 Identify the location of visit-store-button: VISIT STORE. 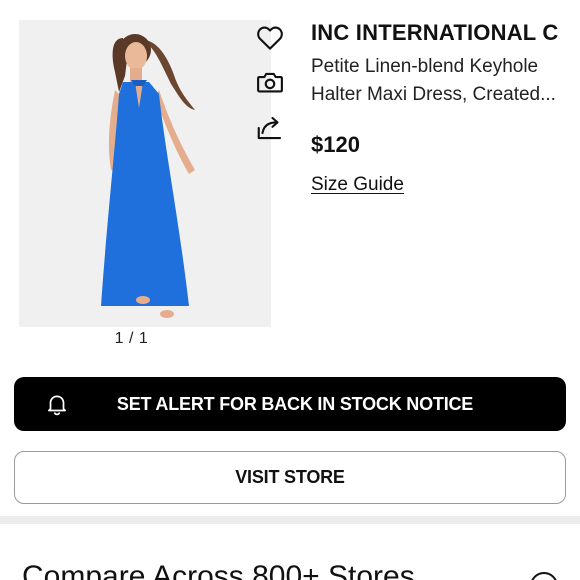
(290, 477).